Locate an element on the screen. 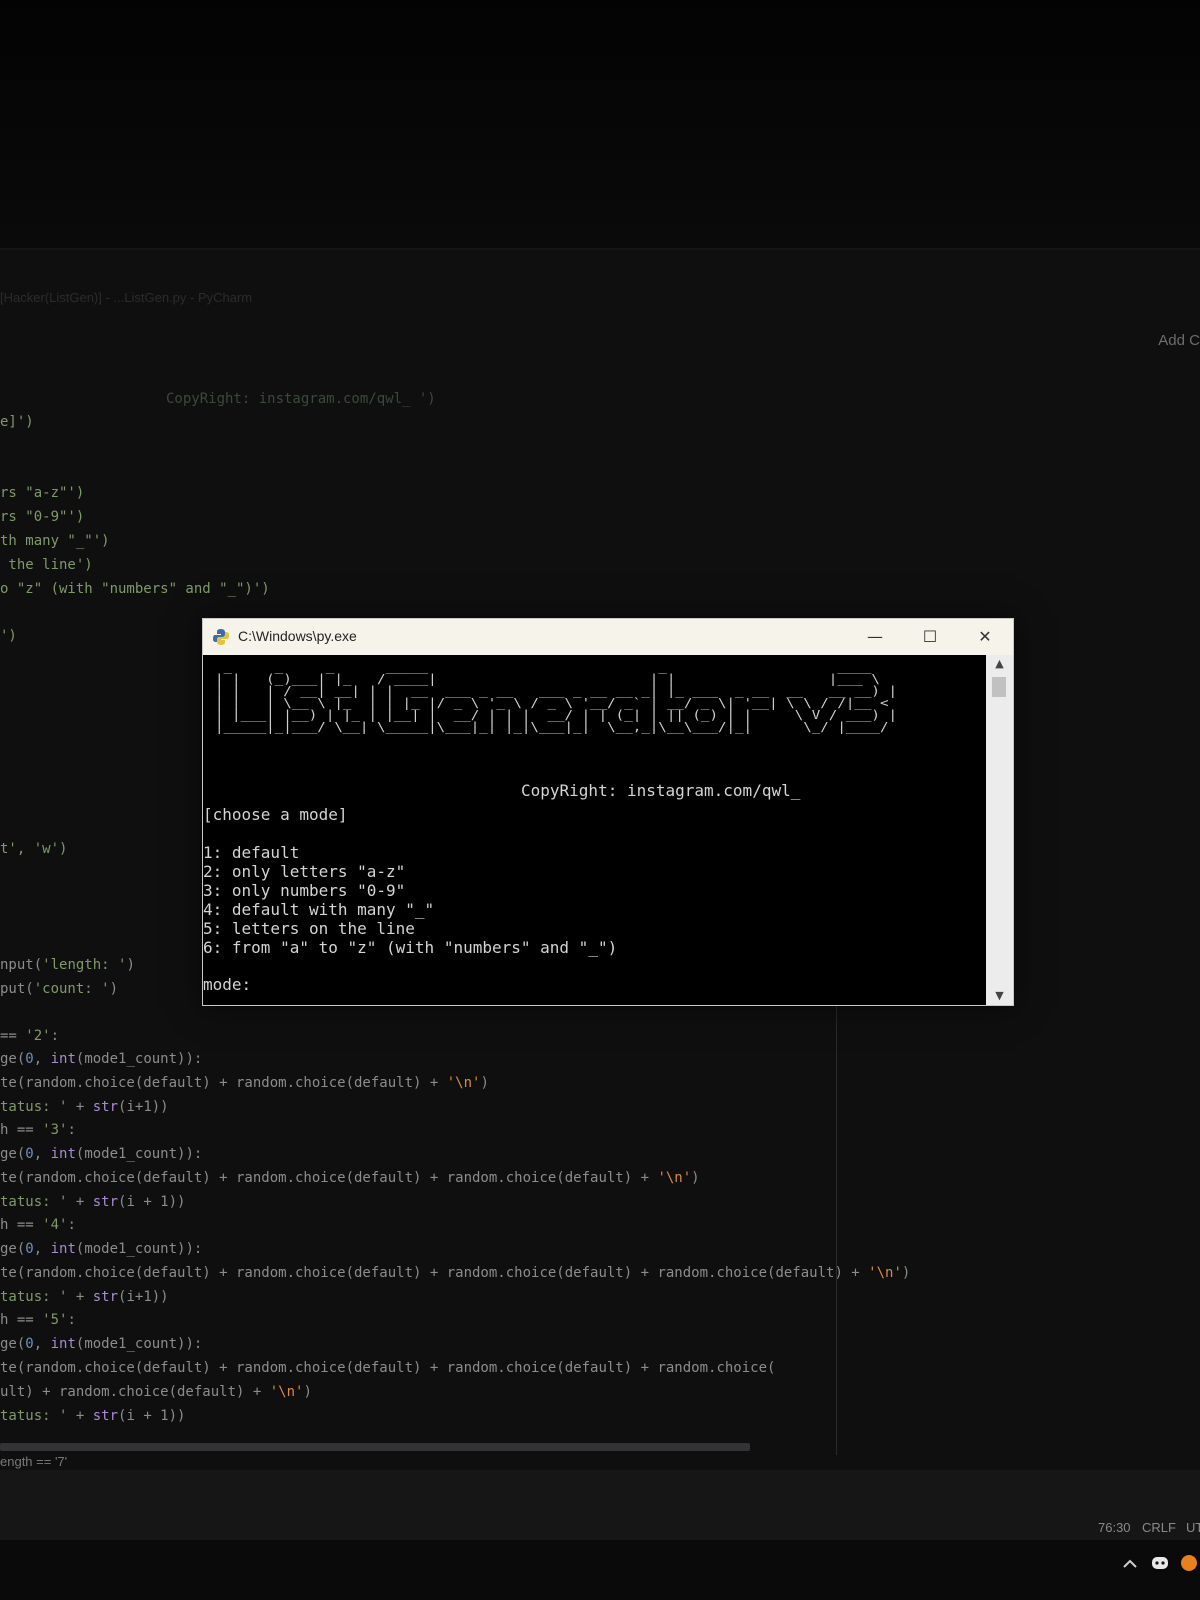  code-line: the line') is located at coordinates (46, 565).